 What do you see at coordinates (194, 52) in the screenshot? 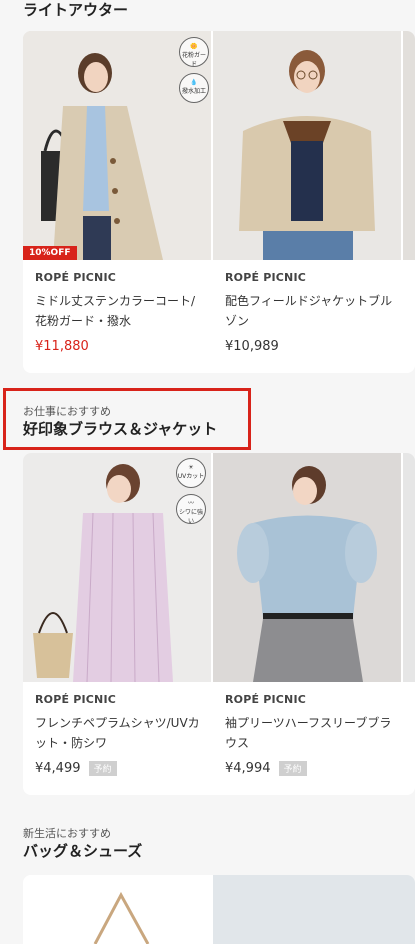
I see `pollen-guard-icon: 🌼 花粉ガード` at bounding box center [194, 52].